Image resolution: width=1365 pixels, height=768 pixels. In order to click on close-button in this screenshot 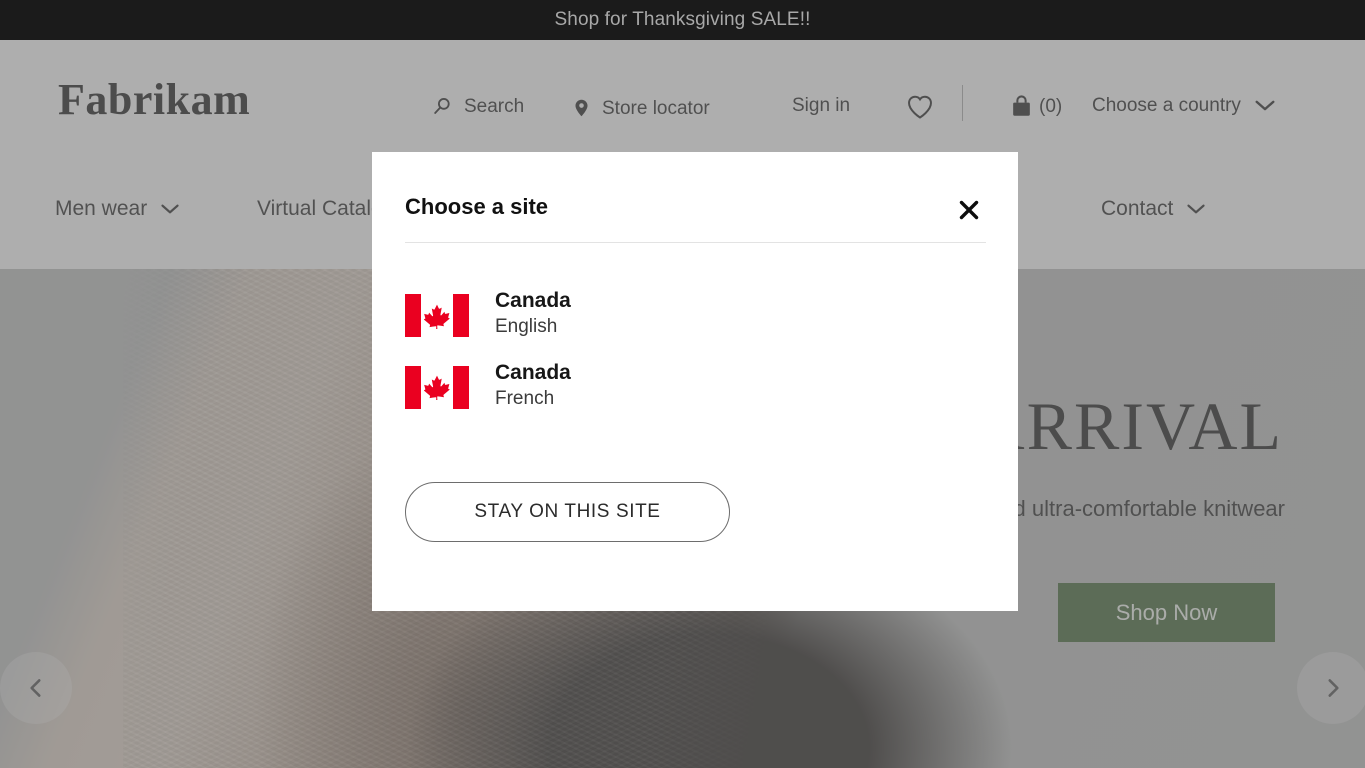, I will do `click(969, 210)`.